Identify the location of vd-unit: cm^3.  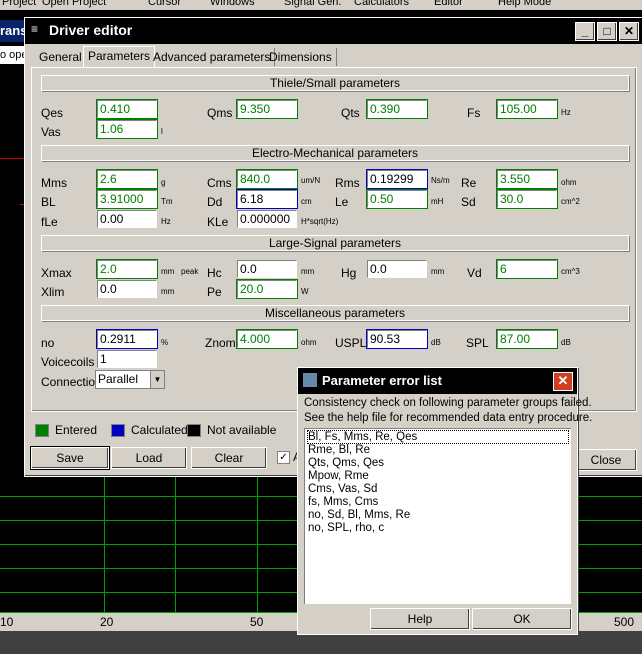
(570, 271).